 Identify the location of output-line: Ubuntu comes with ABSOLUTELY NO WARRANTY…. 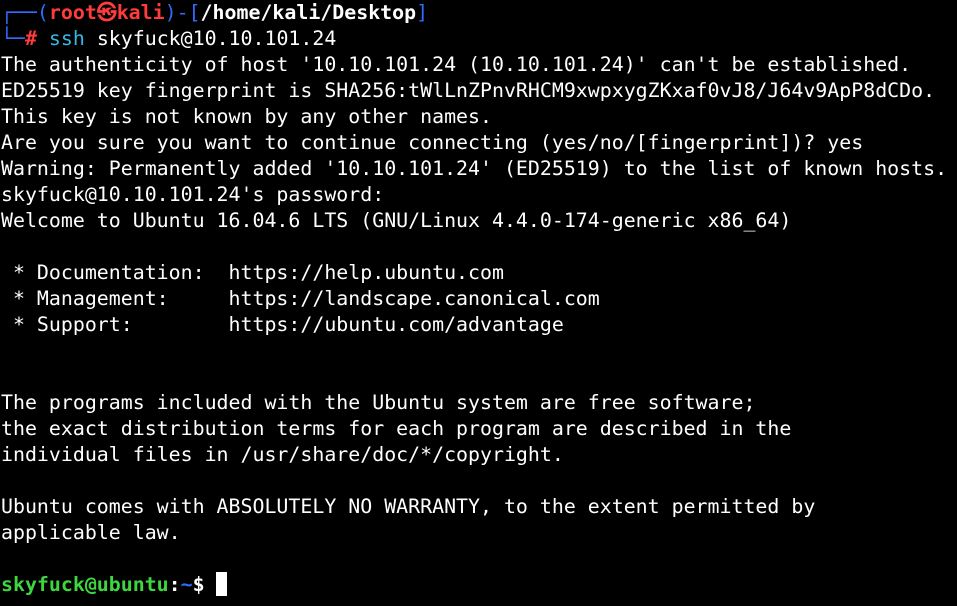
(408, 506).